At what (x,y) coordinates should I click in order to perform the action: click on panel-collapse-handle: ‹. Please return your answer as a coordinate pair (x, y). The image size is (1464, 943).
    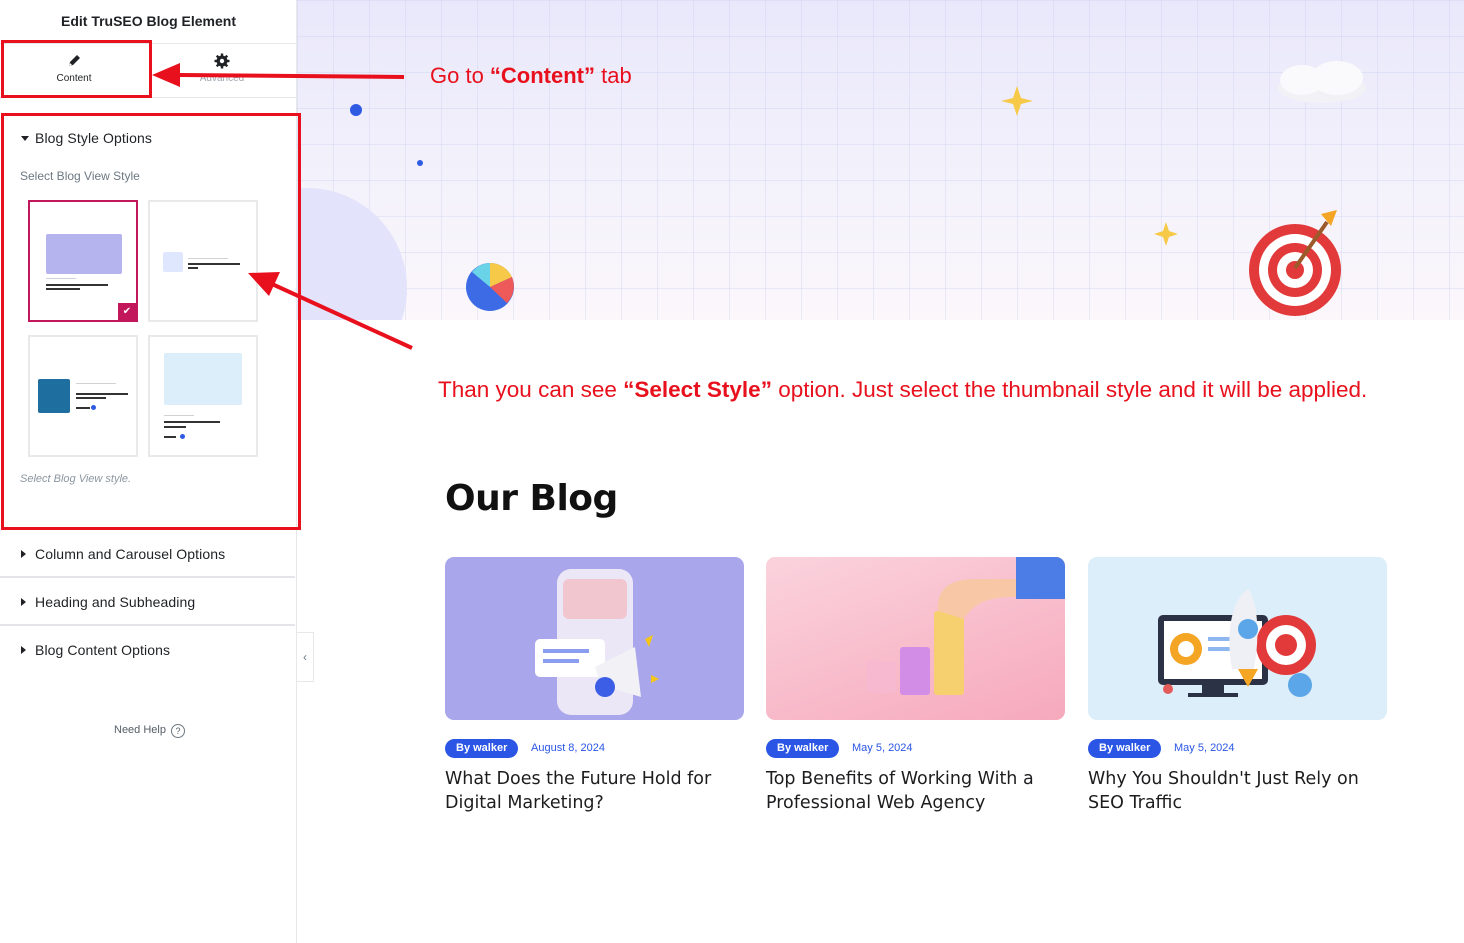
    Looking at the image, I should click on (305, 657).